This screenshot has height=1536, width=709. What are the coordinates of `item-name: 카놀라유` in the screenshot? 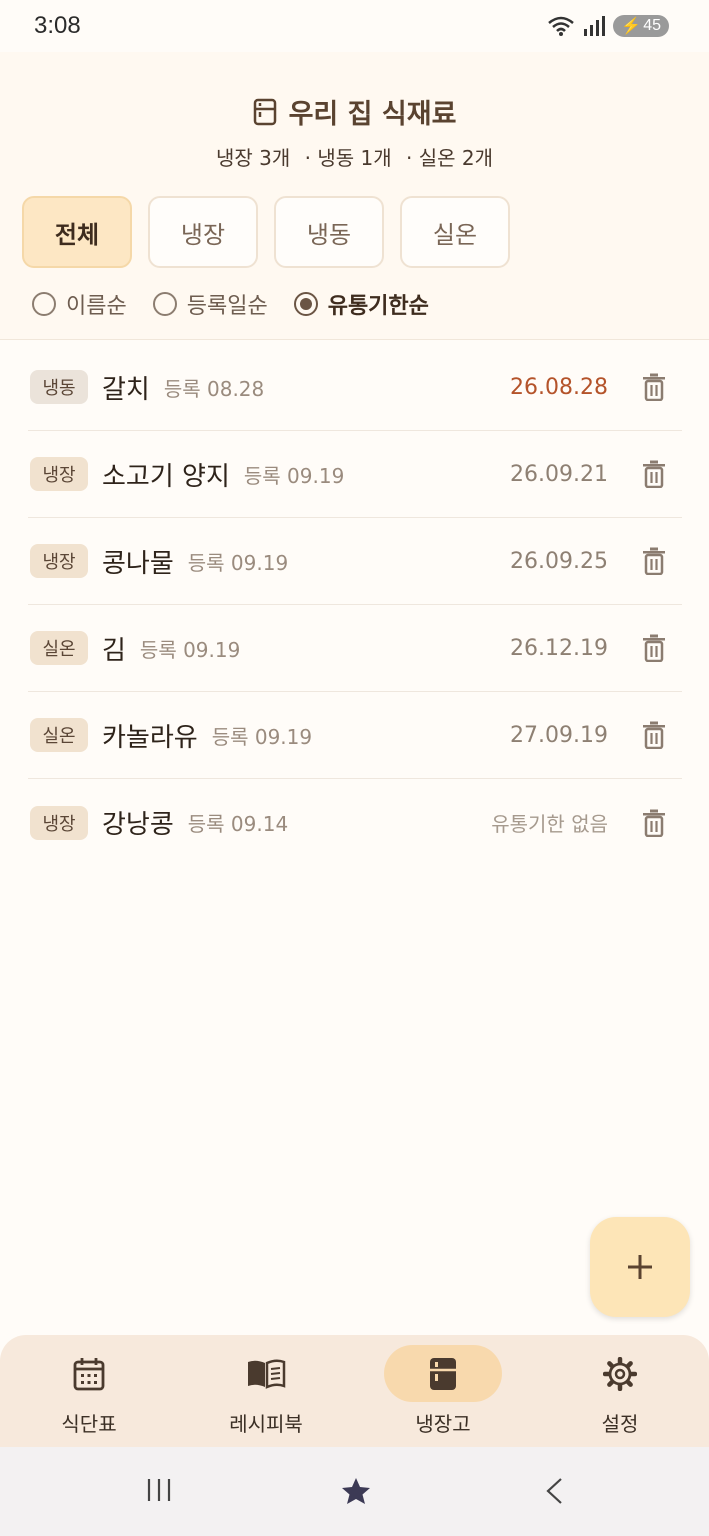 It's located at (150, 737).